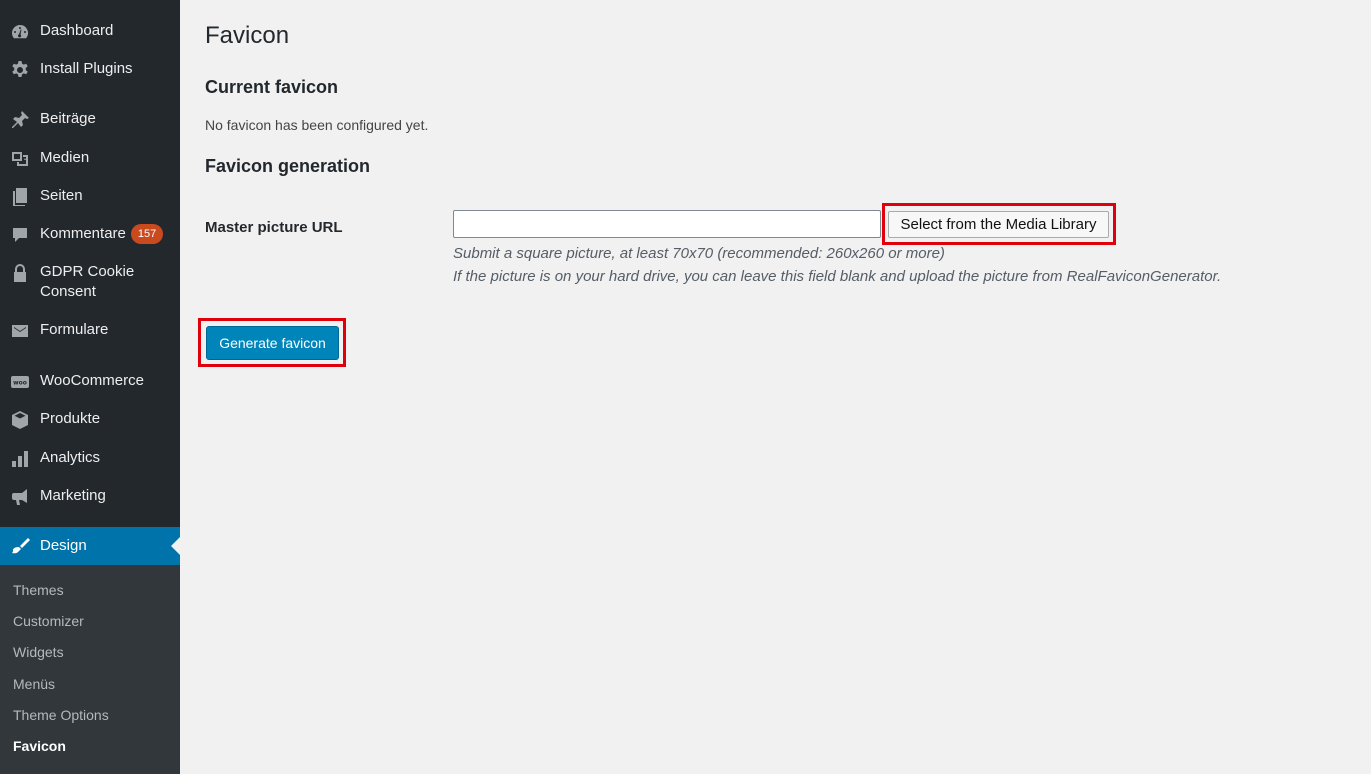 This screenshot has height=774, width=1371. I want to click on sidebar-item-install-plugins: Install Plugins, so click(90, 70).